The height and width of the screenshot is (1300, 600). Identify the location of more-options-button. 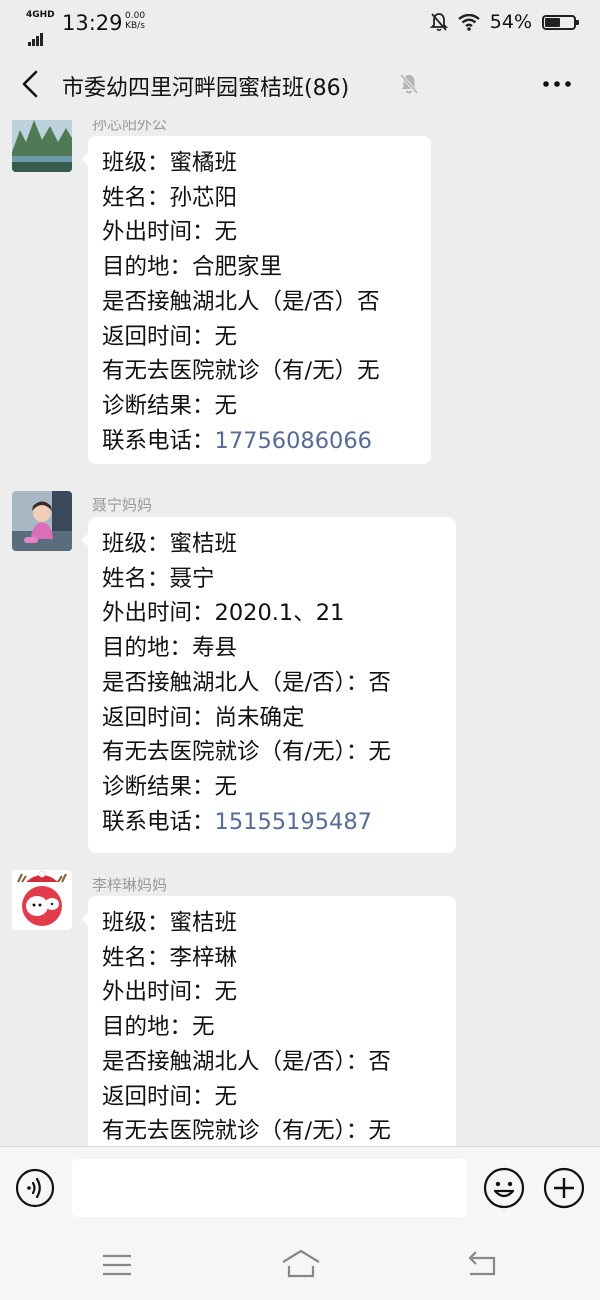
(557, 84).